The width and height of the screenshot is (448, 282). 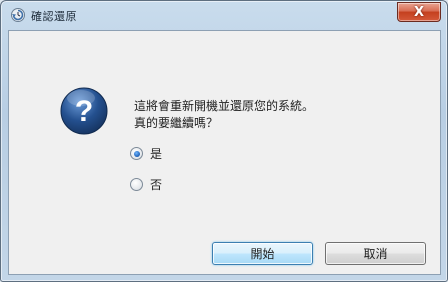 What do you see at coordinates (176, 123) in the screenshot?
I see `message-line-2: 真的要繼續嗎？` at bounding box center [176, 123].